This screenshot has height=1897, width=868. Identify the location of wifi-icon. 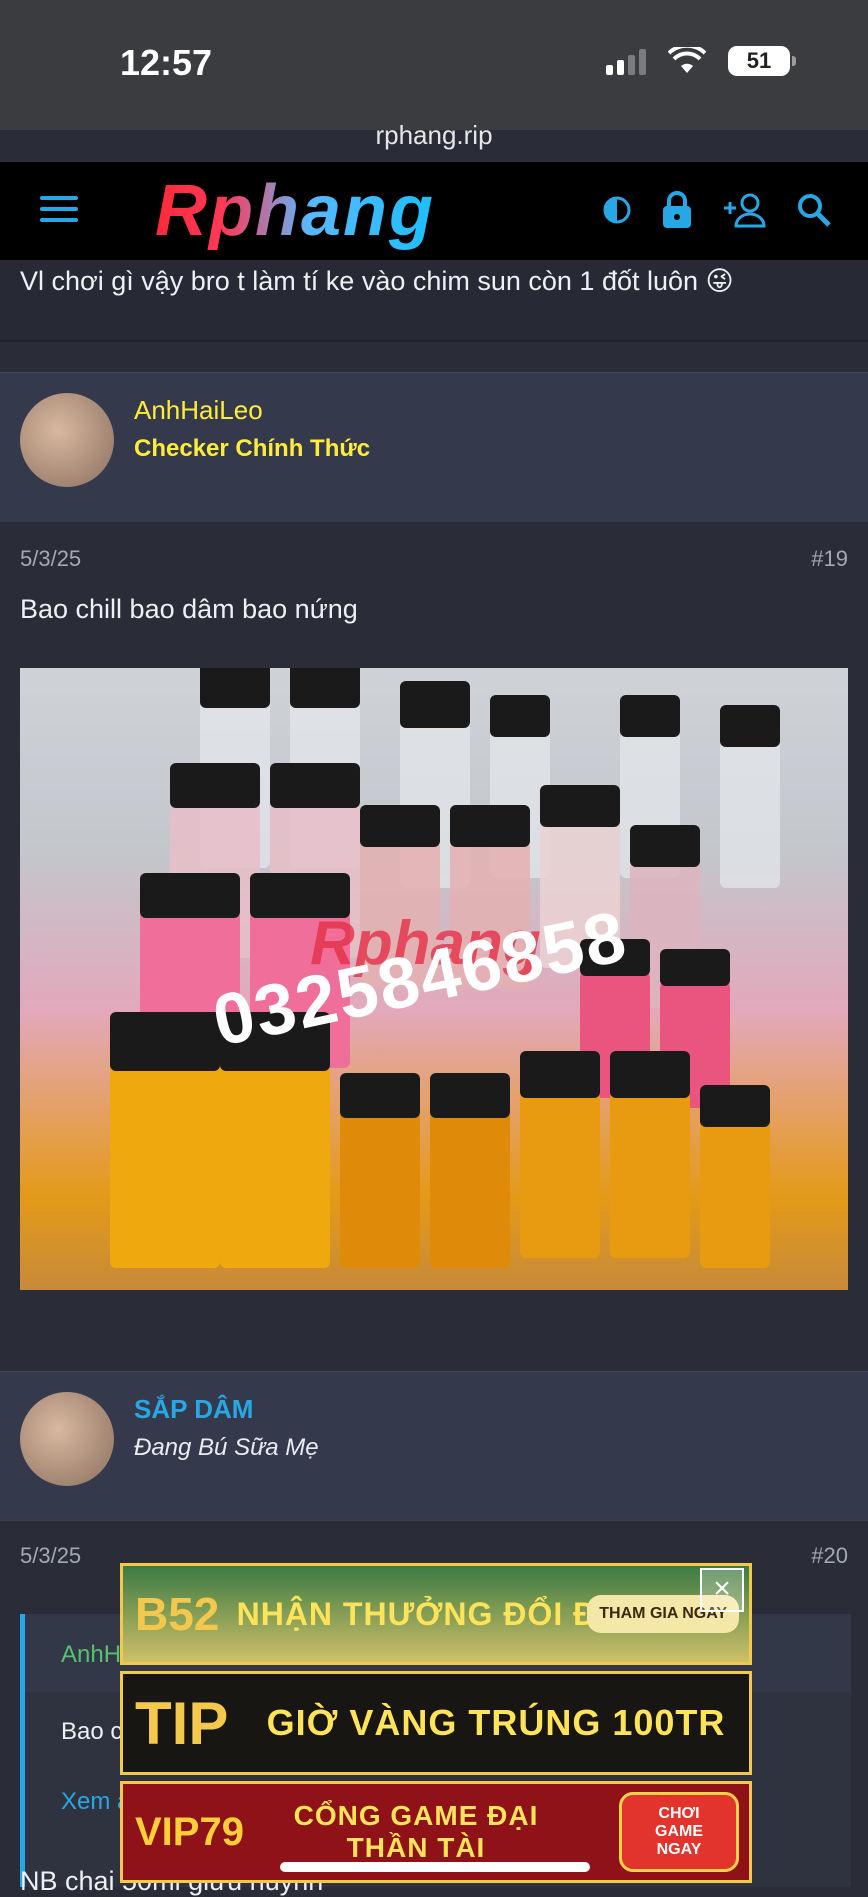
(687, 60).